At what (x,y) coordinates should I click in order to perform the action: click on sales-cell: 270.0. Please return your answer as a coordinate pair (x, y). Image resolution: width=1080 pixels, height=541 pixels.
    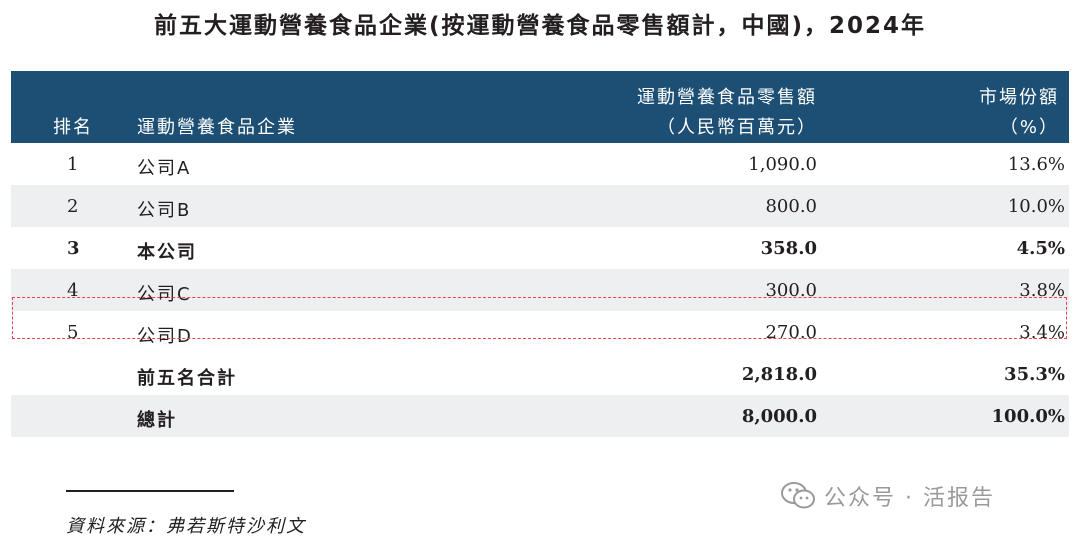
    Looking at the image, I should click on (791, 332).